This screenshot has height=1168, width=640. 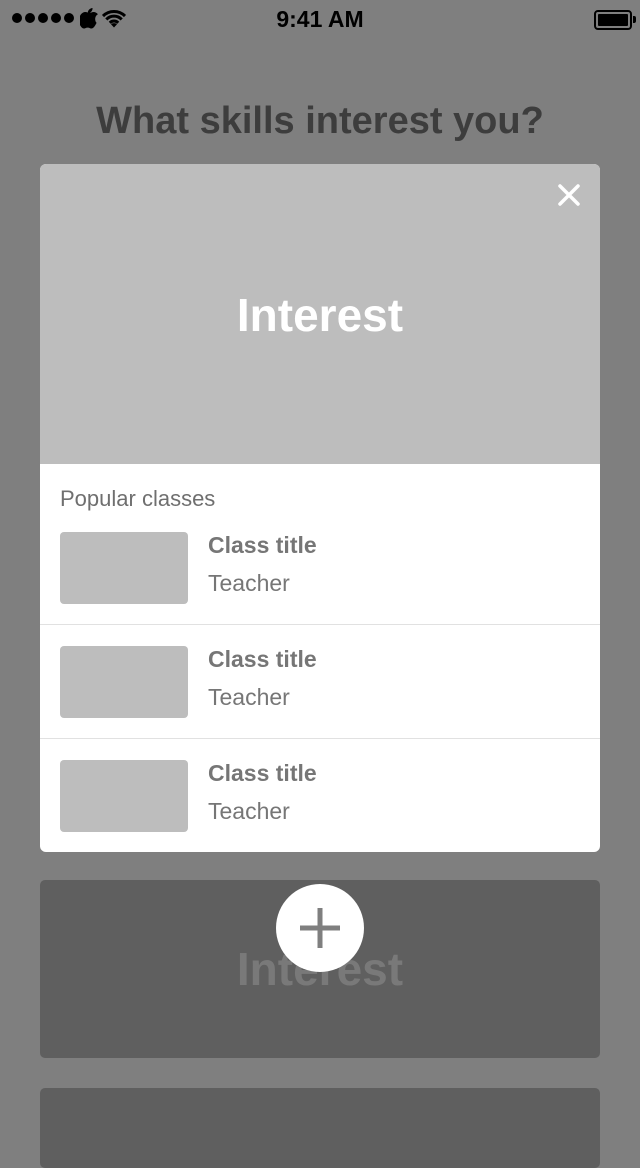 I want to click on modal-title: Interest, so click(x=320, y=315).